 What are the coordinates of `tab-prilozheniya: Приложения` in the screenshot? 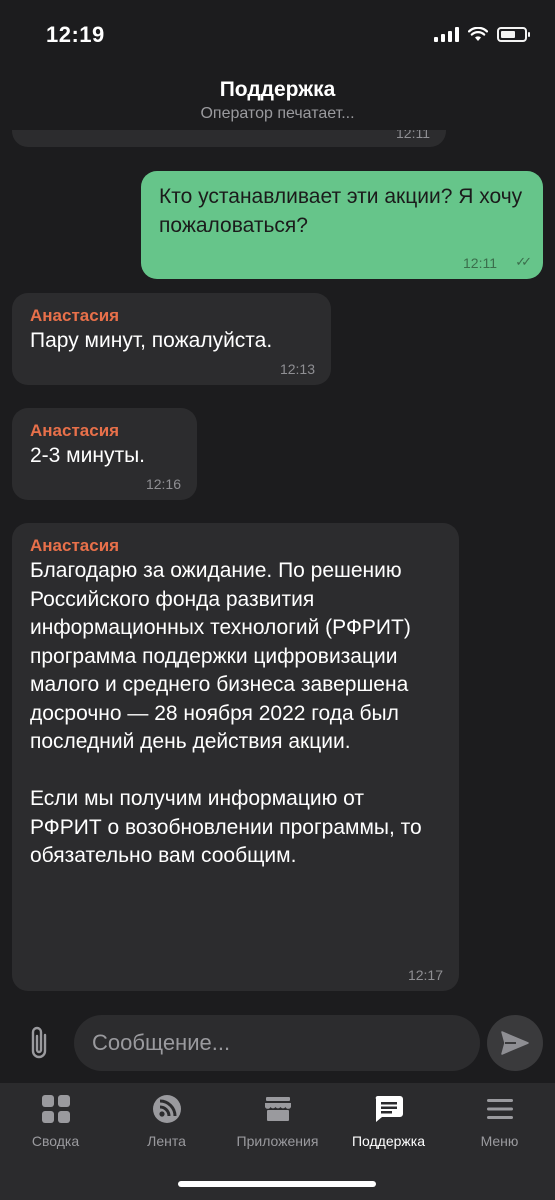 It's located at (277, 1121).